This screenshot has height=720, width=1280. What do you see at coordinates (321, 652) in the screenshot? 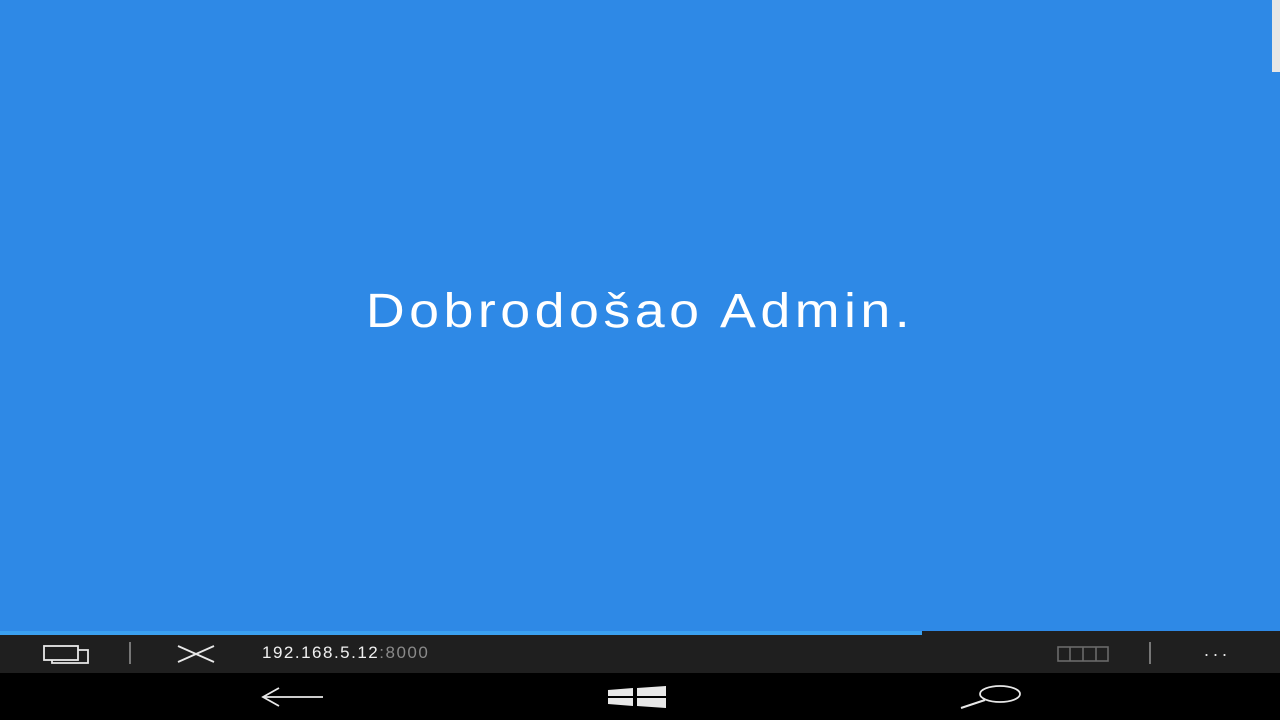
I see `url-host: 192.168.5.12` at bounding box center [321, 652].